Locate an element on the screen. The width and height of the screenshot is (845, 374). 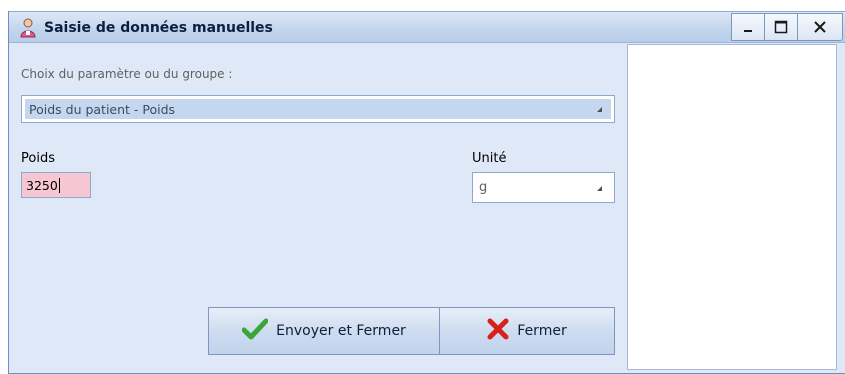
unit-label: Unité is located at coordinates (489, 158).